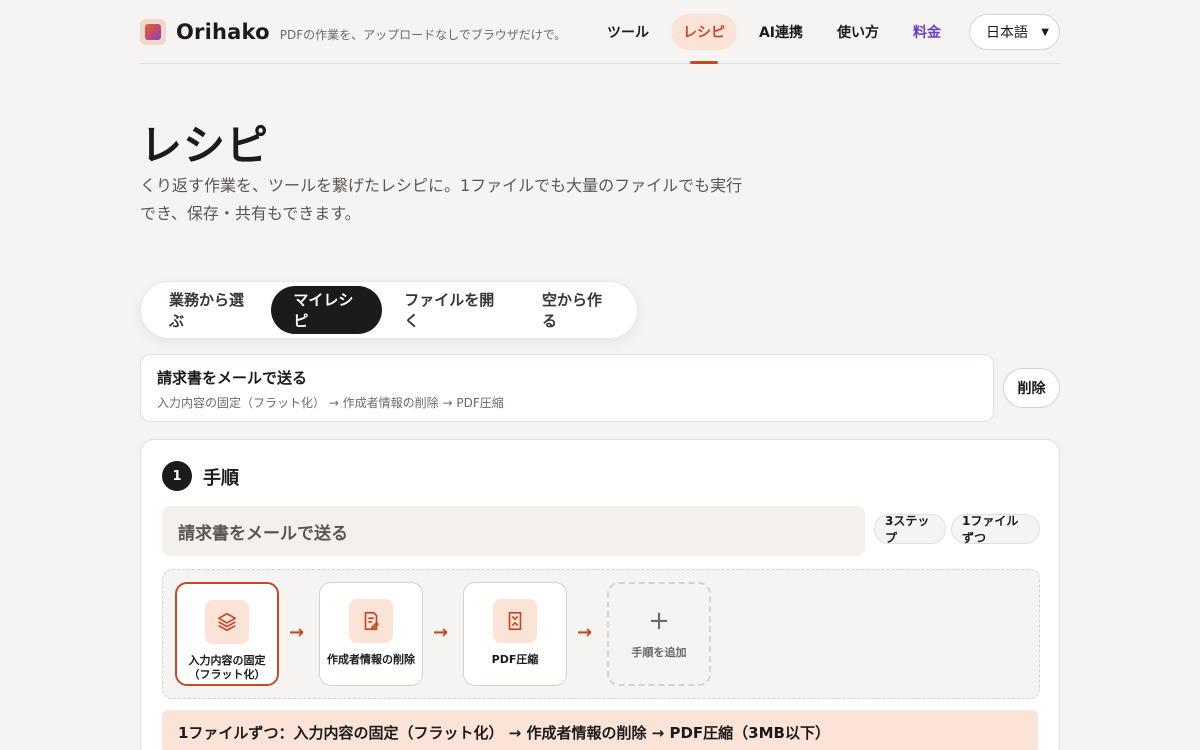 The image size is (1200, 750). Describe the element at coordinates (515, 659) in the screenshot. I see `step-label: PDF圧縮` at that location.